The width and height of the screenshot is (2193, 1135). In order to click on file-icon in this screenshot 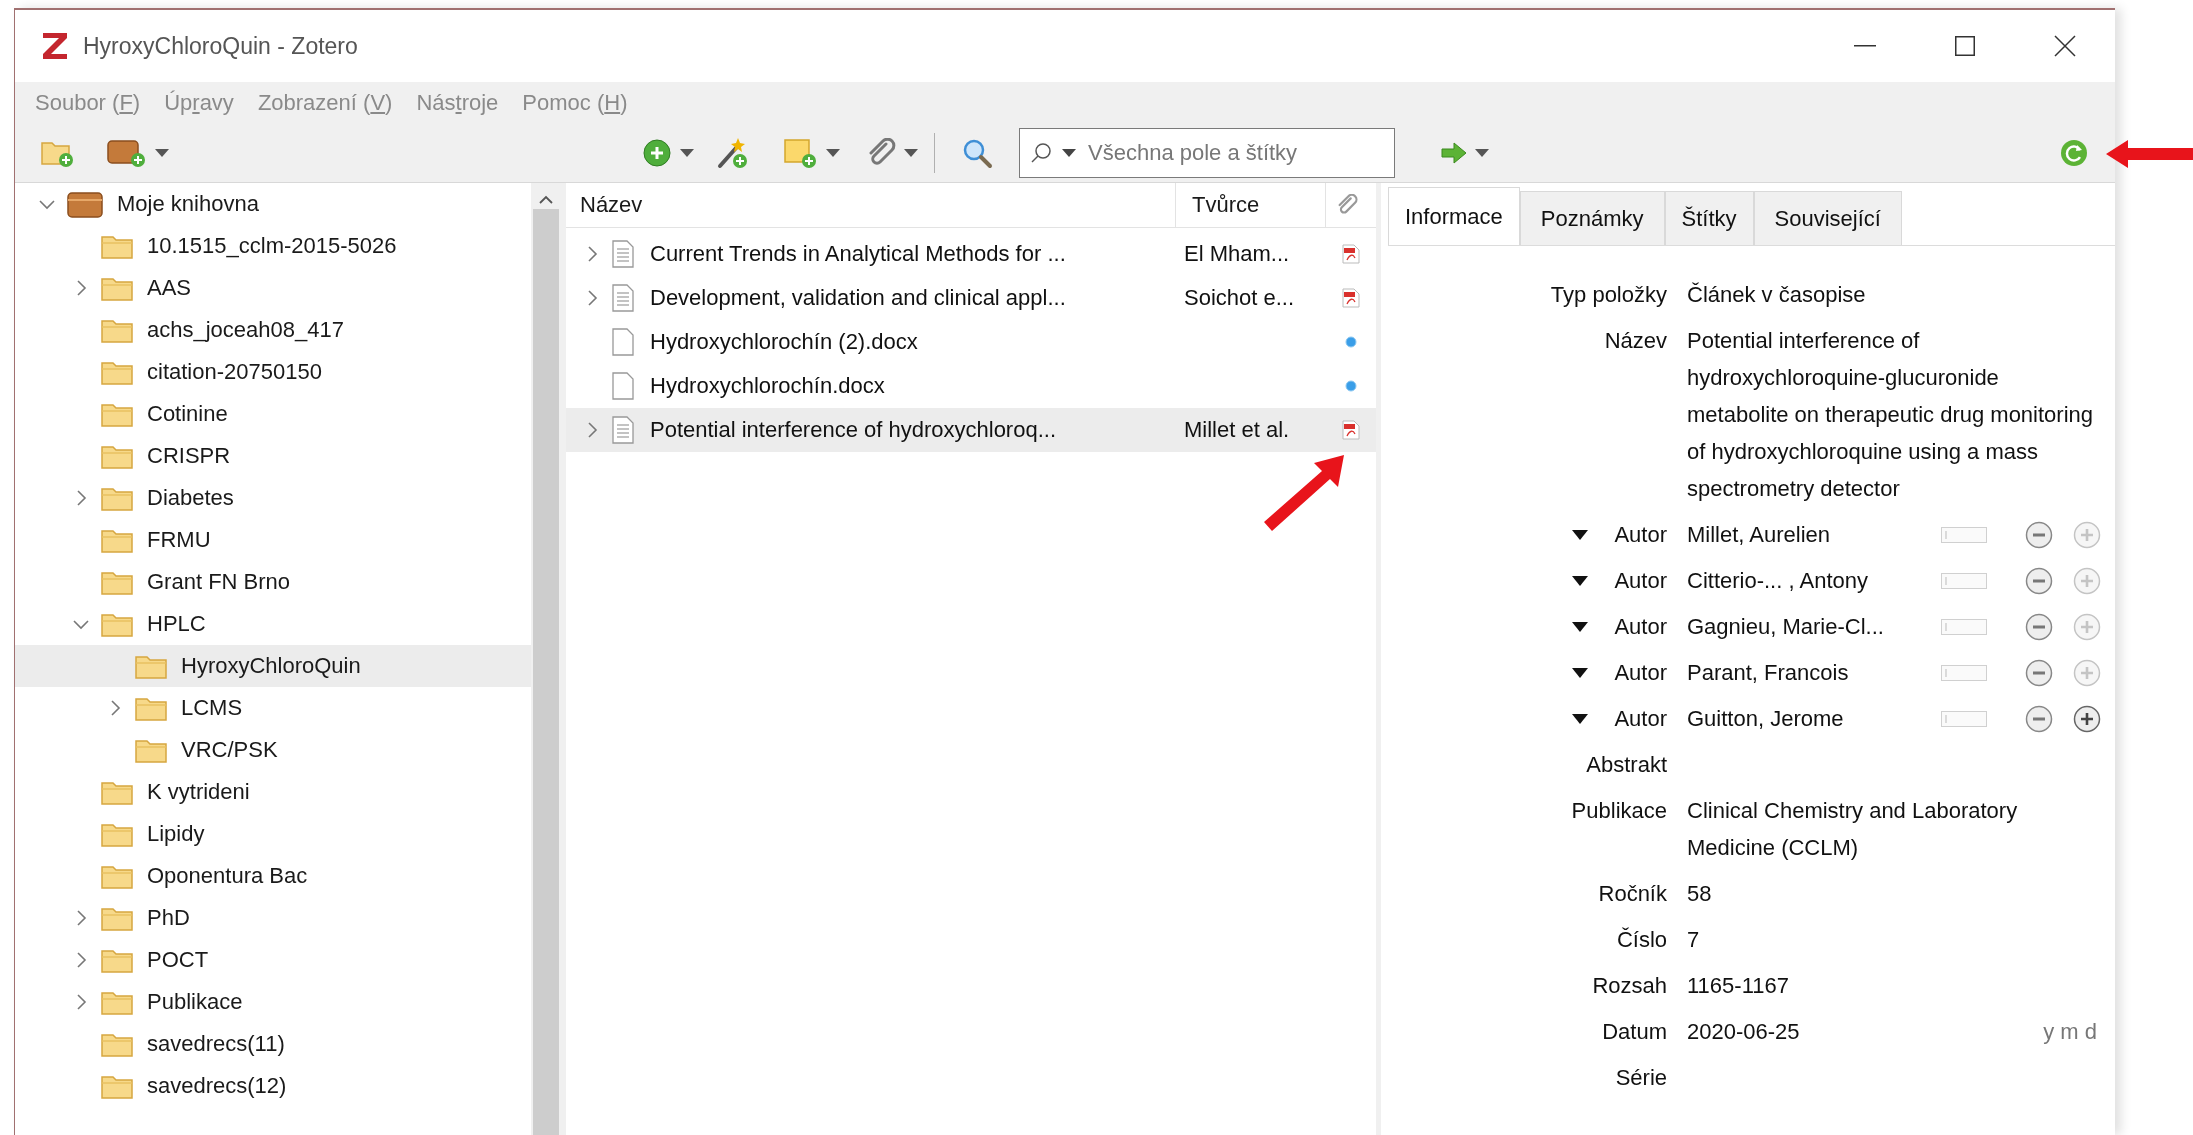, I will do `click(623, 386)`.